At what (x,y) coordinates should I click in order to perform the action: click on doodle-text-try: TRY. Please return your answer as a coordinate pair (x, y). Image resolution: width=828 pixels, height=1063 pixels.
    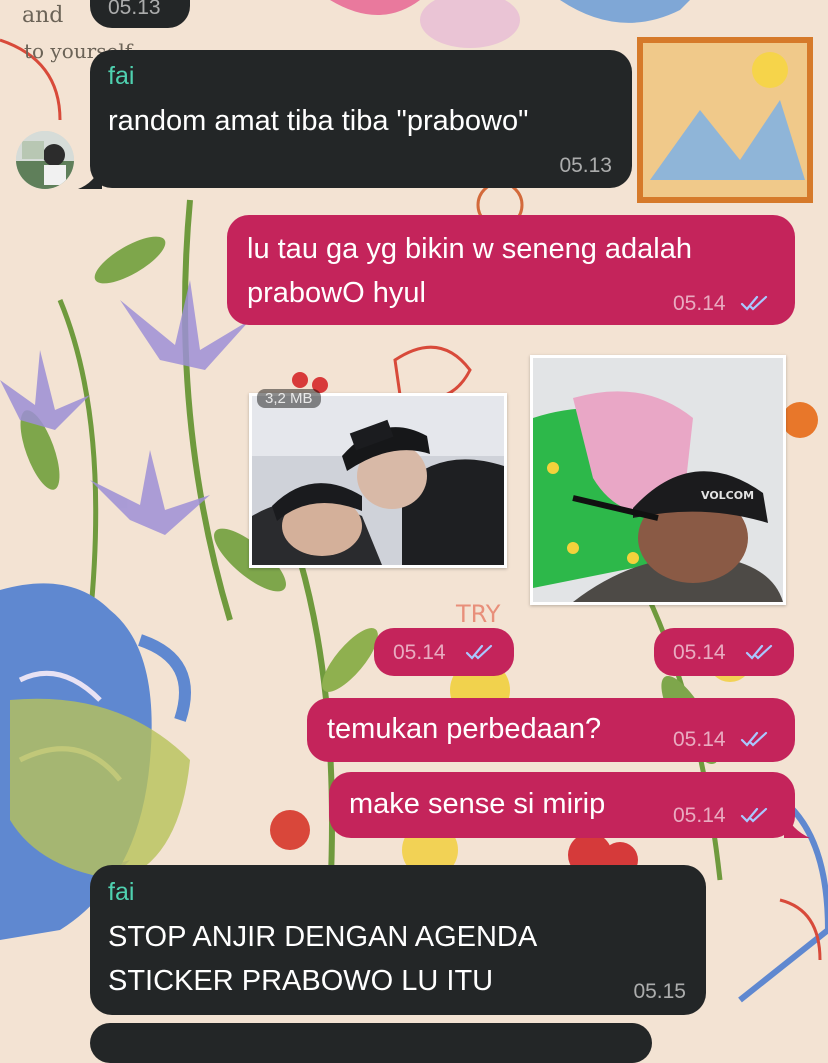
    Looking at the image, I should click on (478, 614).